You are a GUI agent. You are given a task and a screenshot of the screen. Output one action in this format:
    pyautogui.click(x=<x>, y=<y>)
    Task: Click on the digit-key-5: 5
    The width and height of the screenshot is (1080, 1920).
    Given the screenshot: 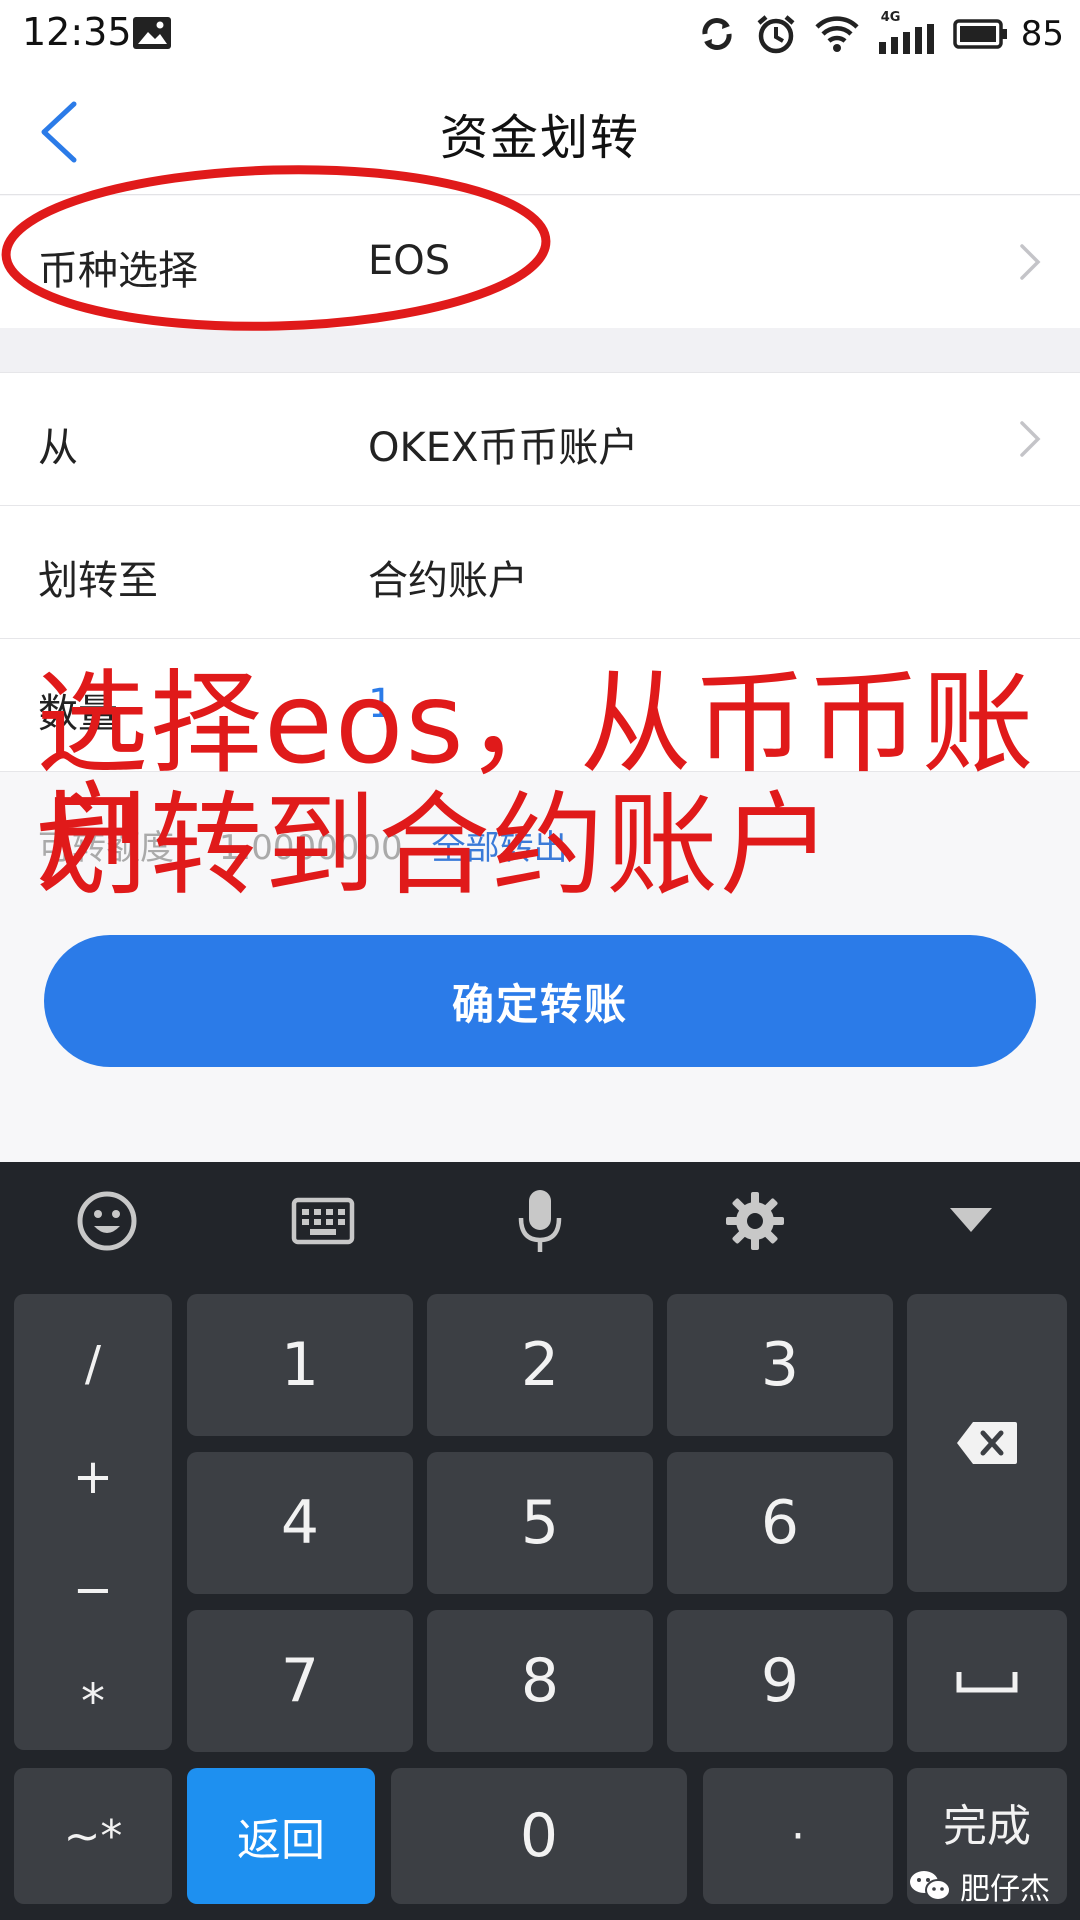 What is the action you would take?
    pyautogui.click(x=540, y=1523)
    